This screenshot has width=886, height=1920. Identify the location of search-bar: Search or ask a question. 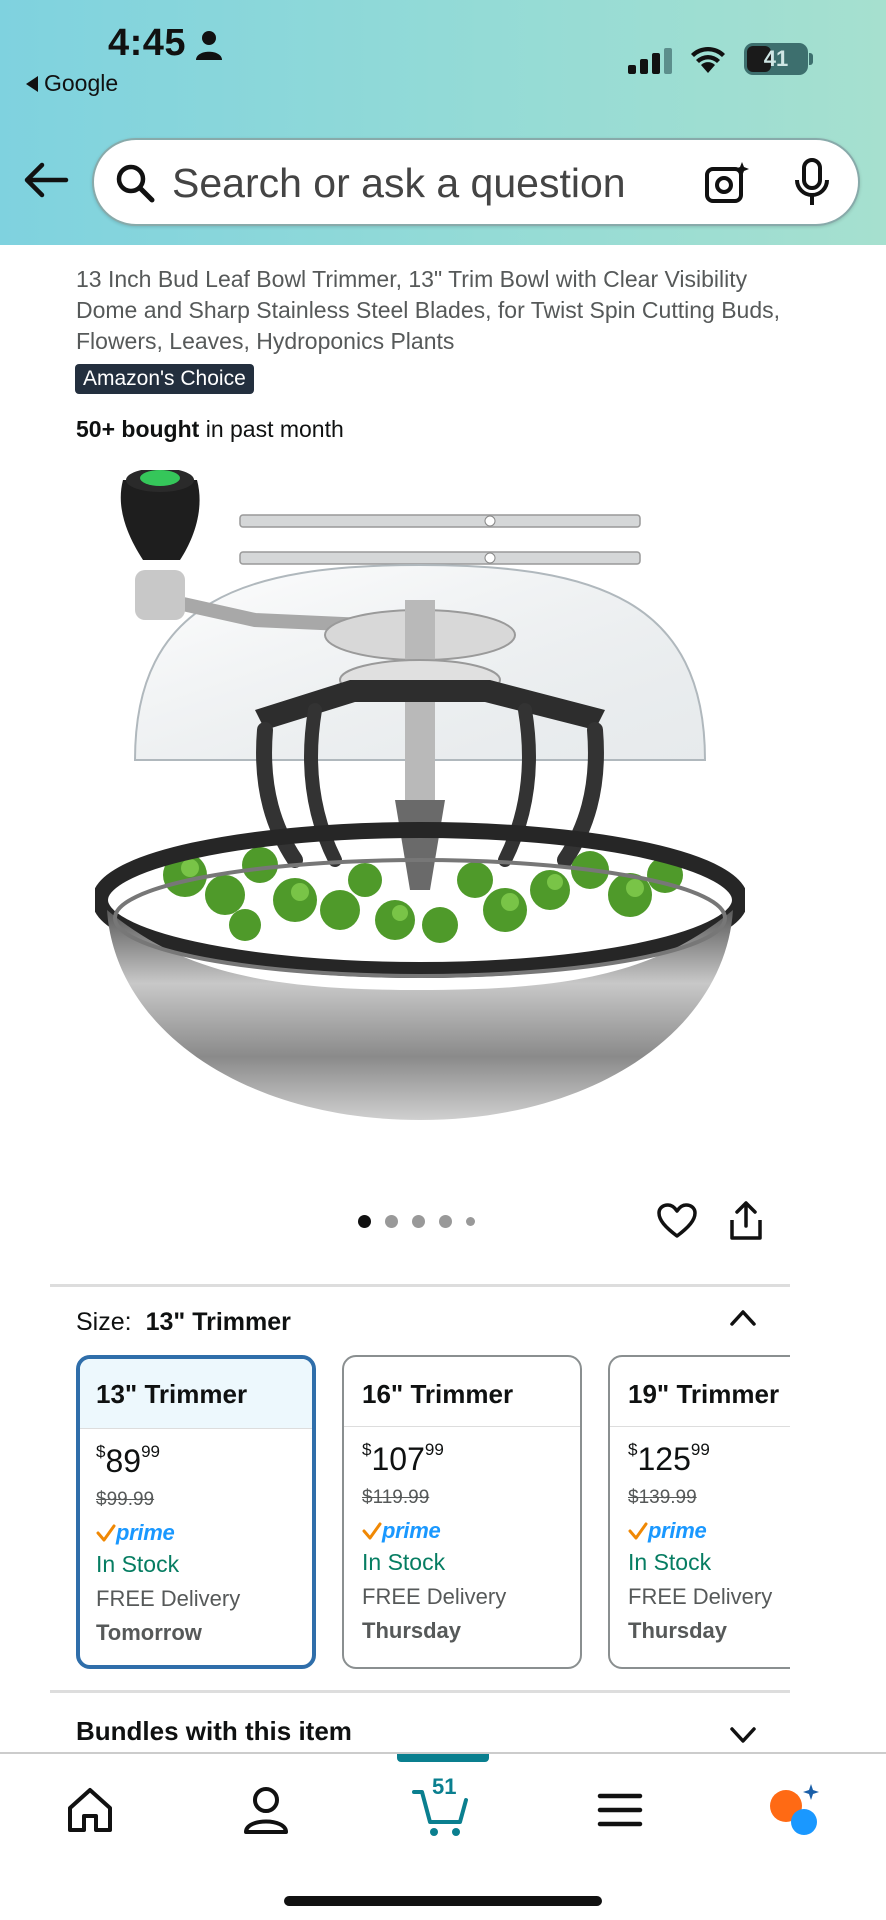
(476, 182).